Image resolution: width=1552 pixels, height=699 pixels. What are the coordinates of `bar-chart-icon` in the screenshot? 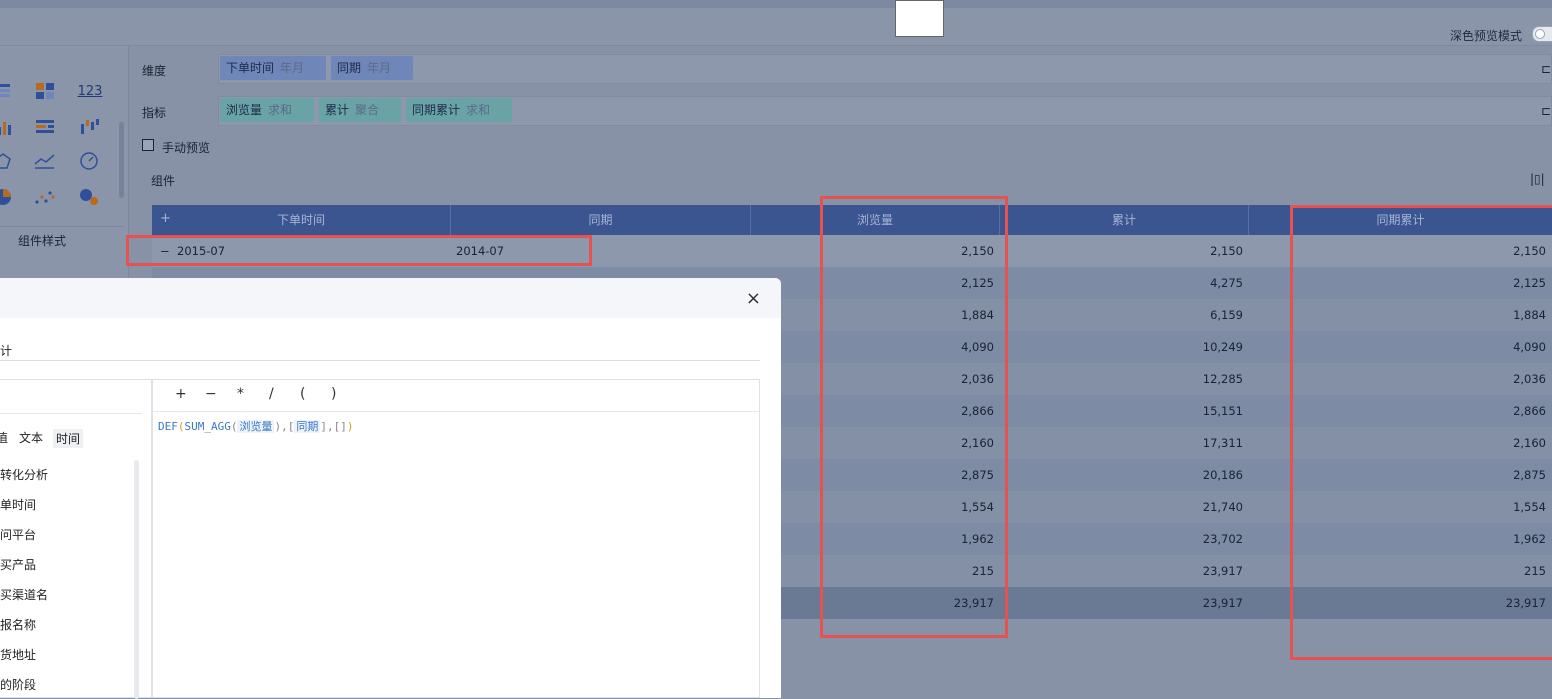 It's located at (7, 127).